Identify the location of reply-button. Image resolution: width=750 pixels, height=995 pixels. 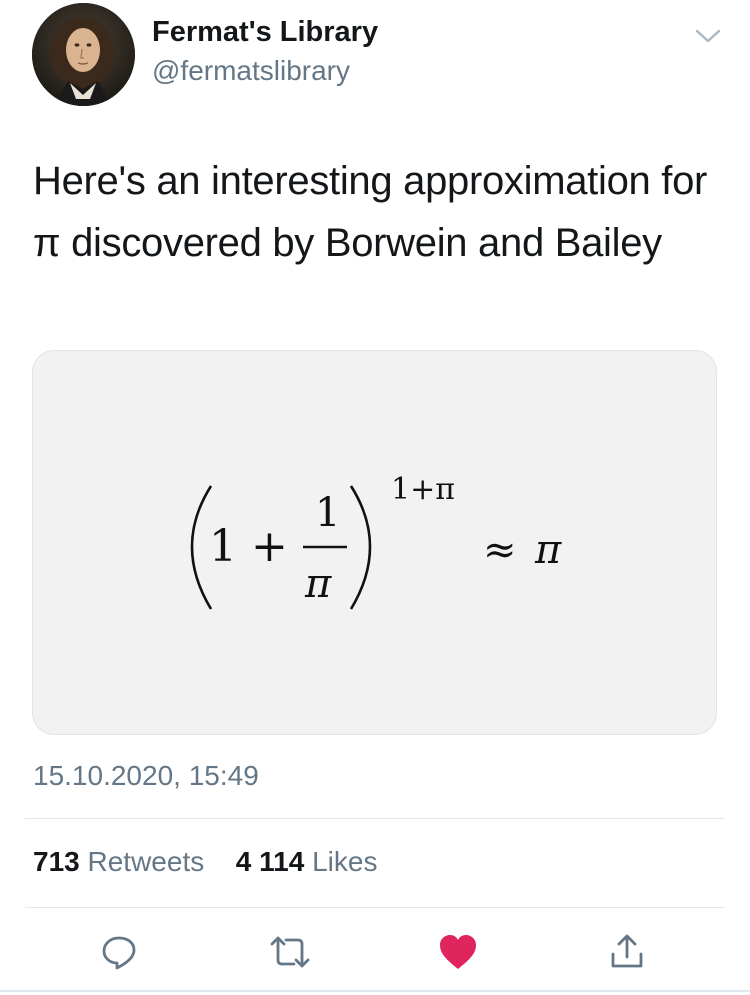
(119, 952).